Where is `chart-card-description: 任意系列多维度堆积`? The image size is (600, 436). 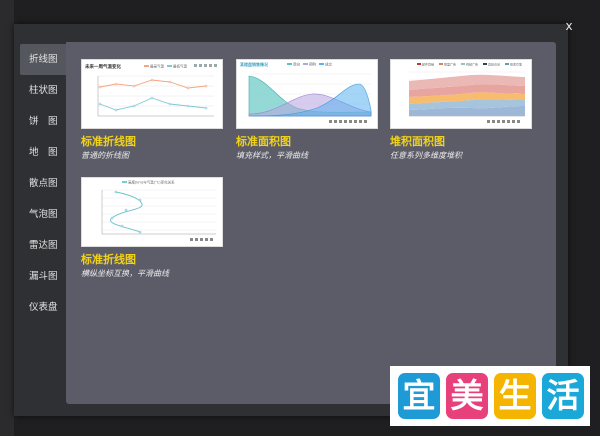 chart-card-description: 任意系列多维度堆积 is located at coordinates (426, 155).